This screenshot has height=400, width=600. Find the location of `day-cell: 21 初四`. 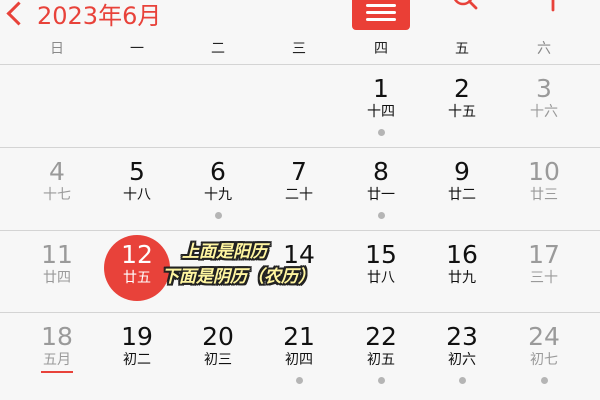

day-cell: 21 初四 is located at coordinates (299, 353).